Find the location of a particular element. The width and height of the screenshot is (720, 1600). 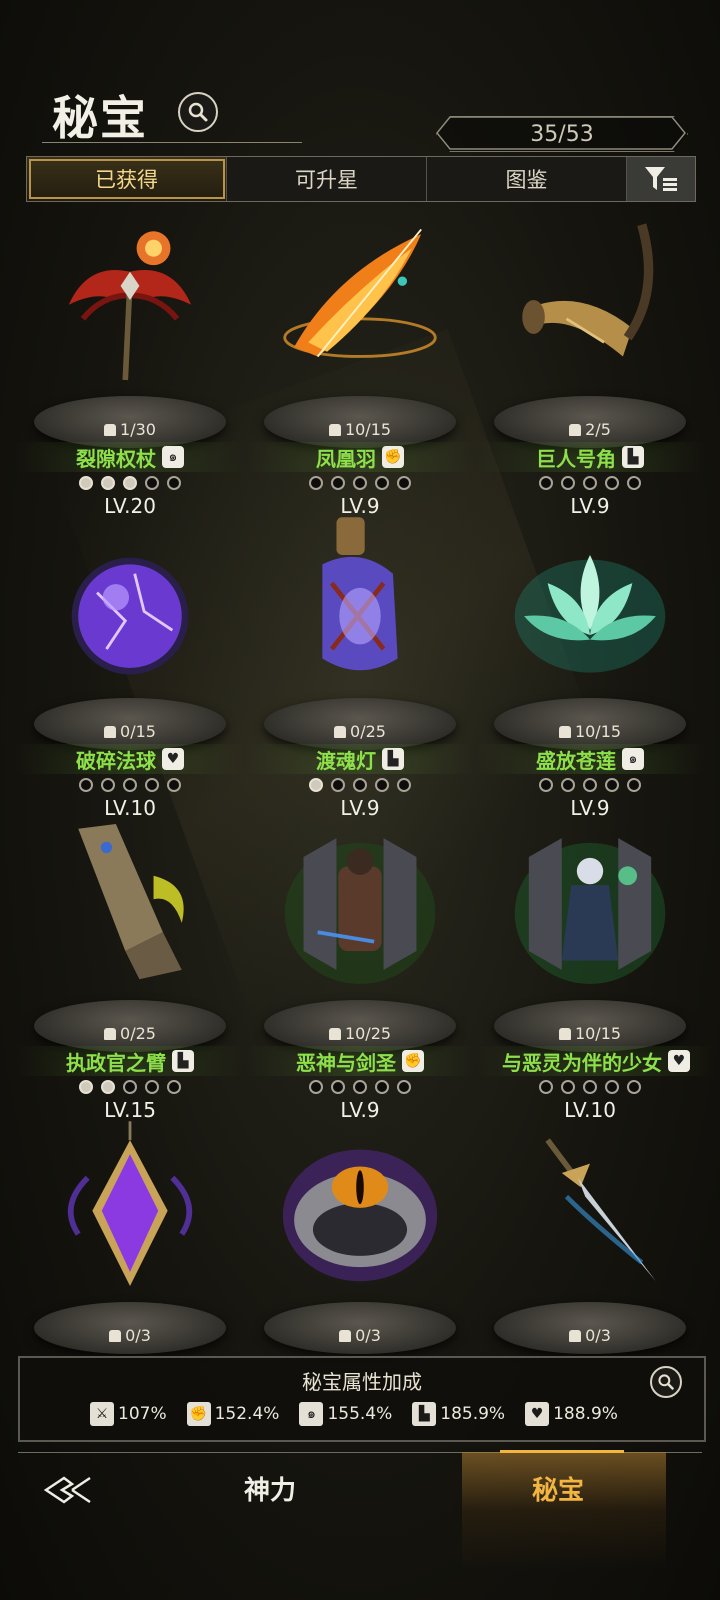

treasure-card: 0/25 渡魂灯 ▙ LV.9 is located at coordinates (360, 666).